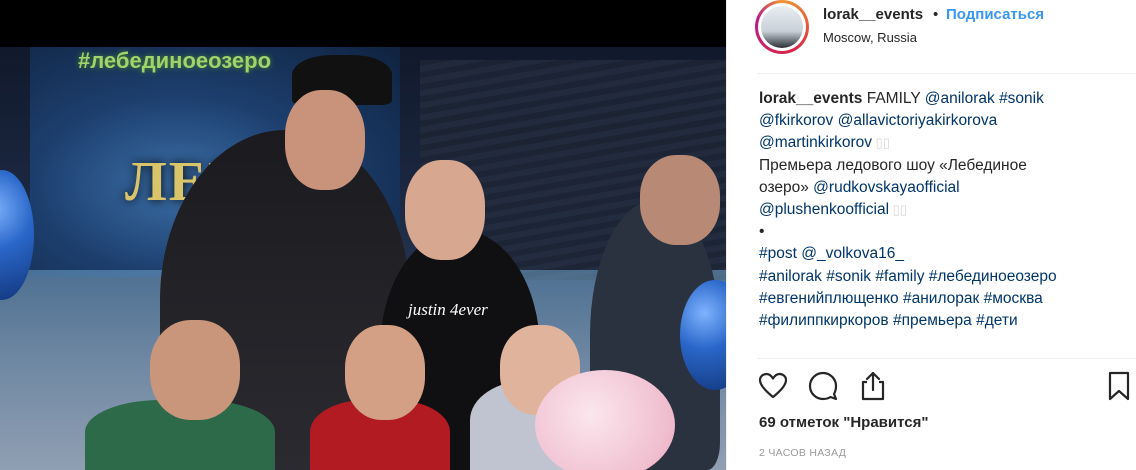 The height and width of the screenshot is (470, 1136). Describe the element at coordinates (870, 37) in the screenshot. I see `location-link: Moscow, Russia` at that location.